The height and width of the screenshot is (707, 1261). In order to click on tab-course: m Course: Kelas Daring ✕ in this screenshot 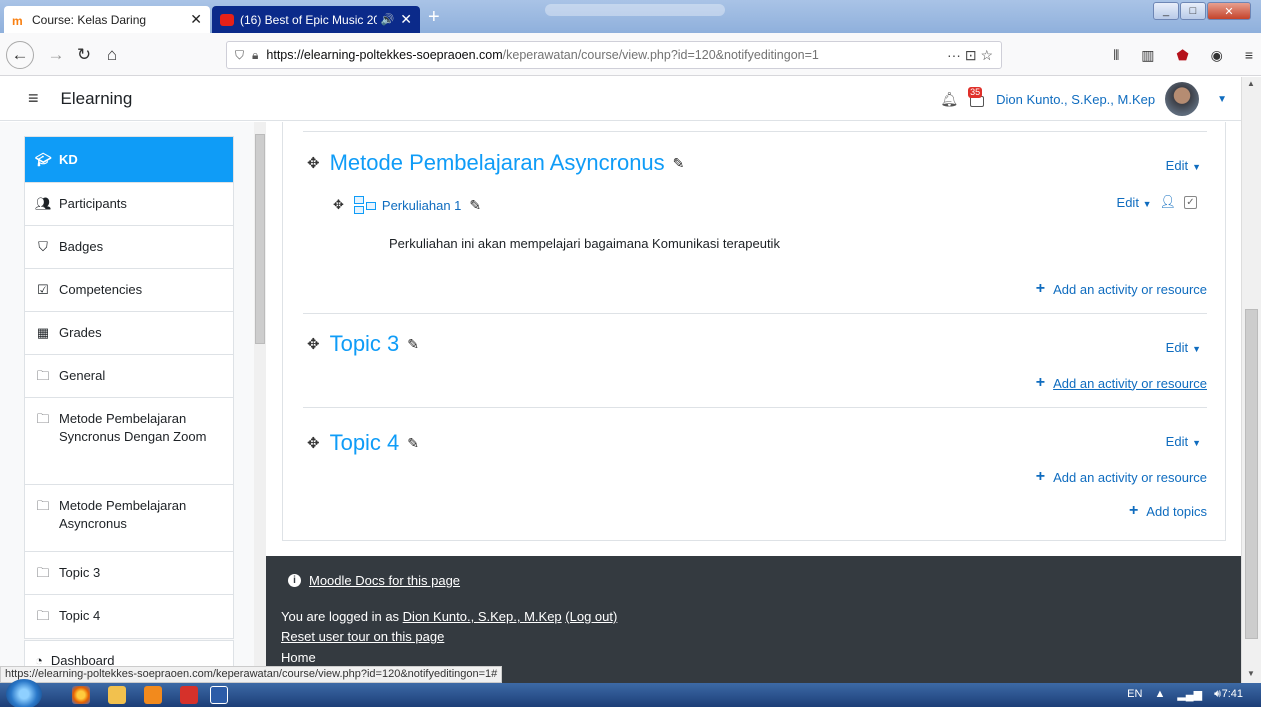, I will do `click(107, 19)`.